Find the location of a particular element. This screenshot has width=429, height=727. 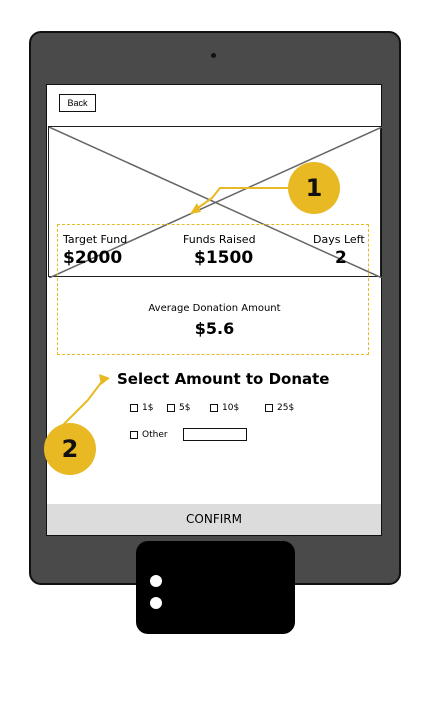

option-label: 10$ is located at coordinates (231, 408).